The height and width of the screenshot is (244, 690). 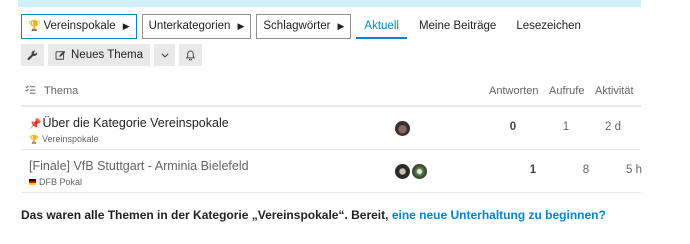 I want to click on new-topic-options-button, so click(x=165, y=55).